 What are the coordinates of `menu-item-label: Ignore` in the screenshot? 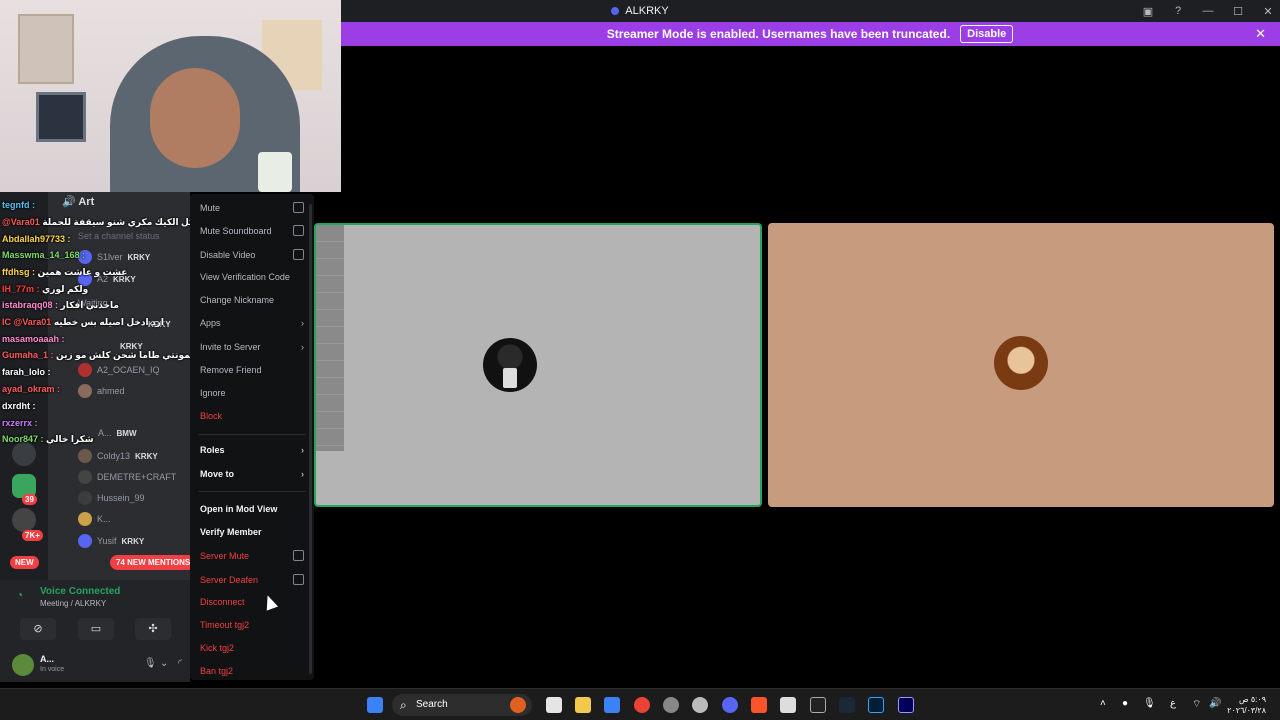 It's located at (213, 393).